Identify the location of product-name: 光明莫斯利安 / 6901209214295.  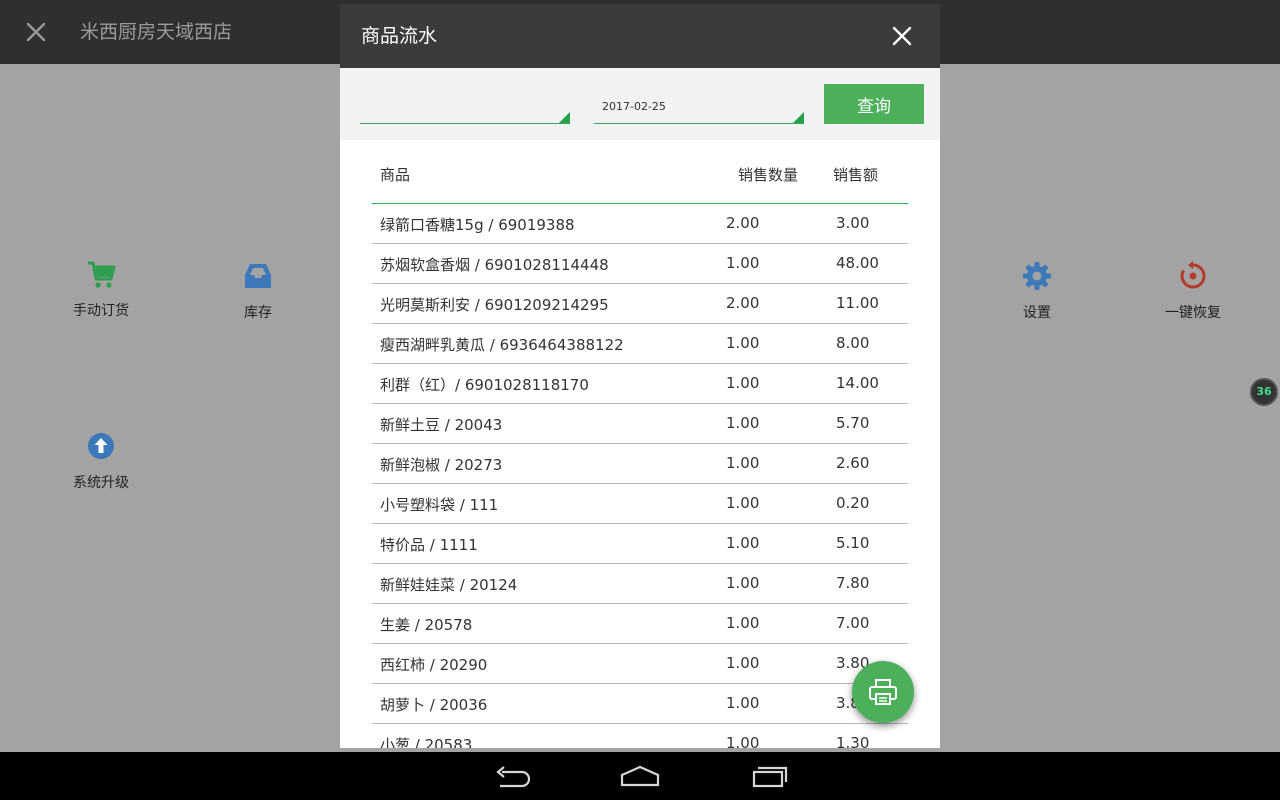
(494, 305).